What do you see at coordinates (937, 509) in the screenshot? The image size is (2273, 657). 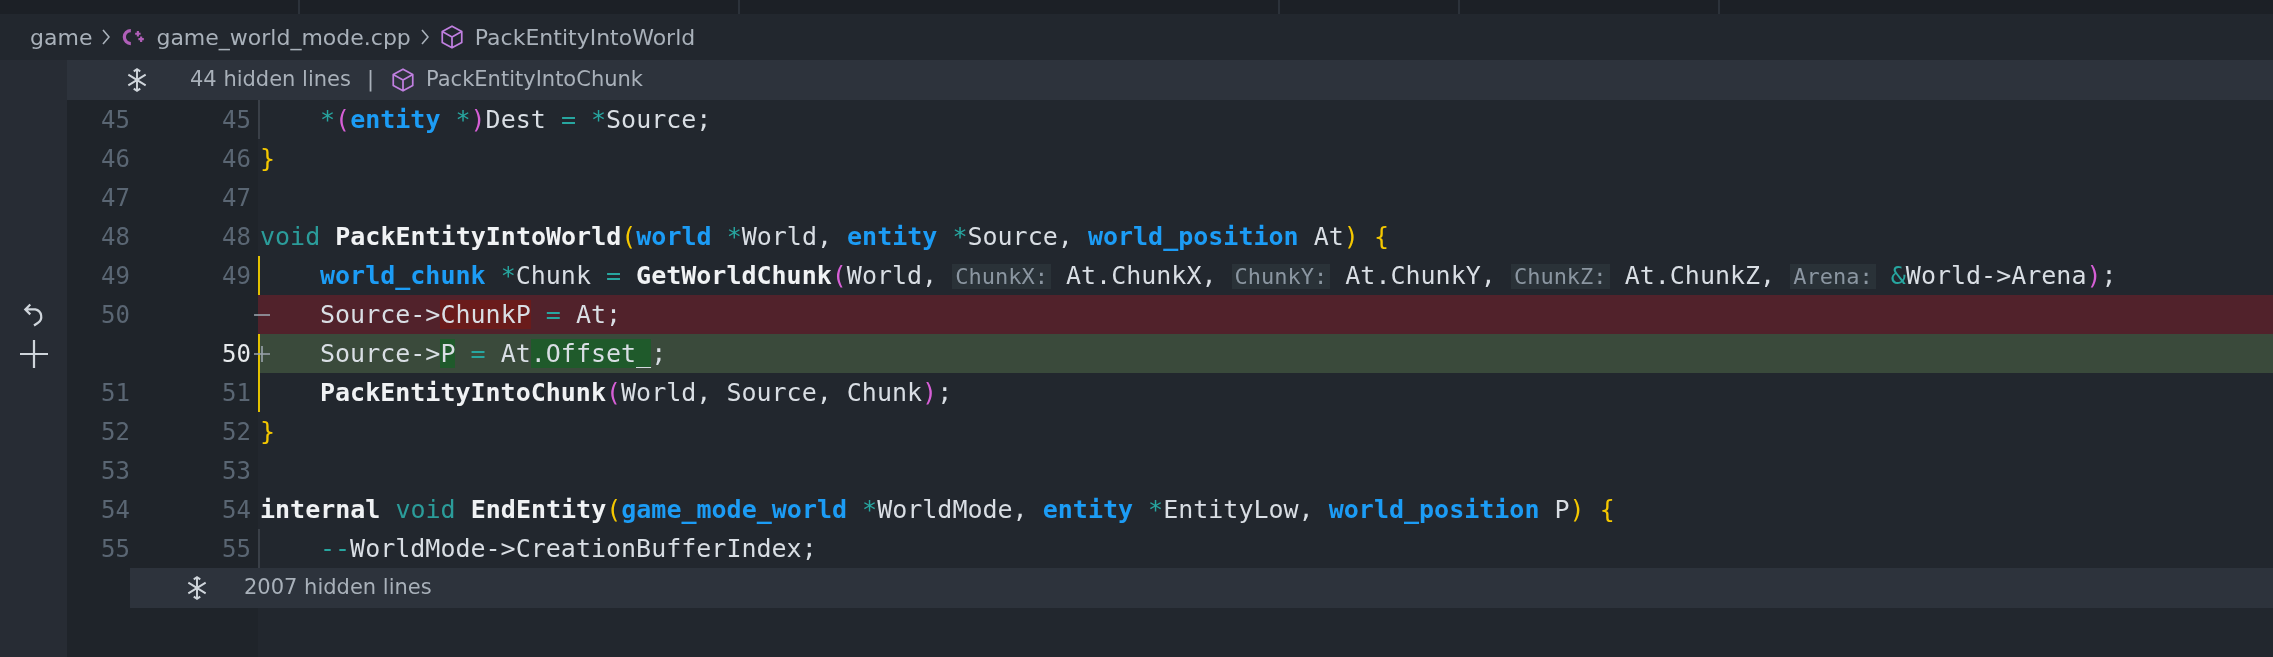 I see `code-line: internal void EndEntity(game_mode_world *WorldMode, entity *EntityLow, world_position P) {` at bounding box center [937, 509].